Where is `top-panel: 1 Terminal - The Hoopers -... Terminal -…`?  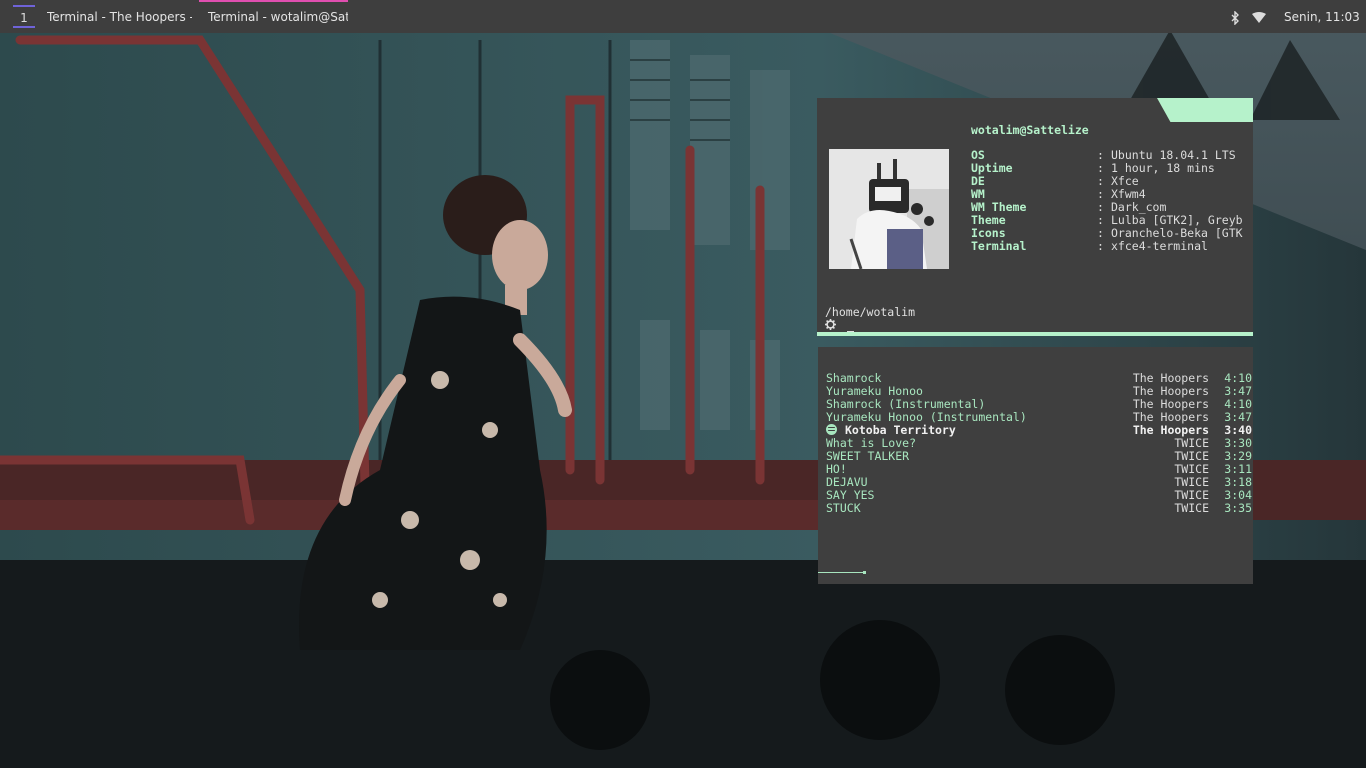 top-panel: 1 Terminal - The Hoopers -... Terminal -… is located at coordinates (683, 16).